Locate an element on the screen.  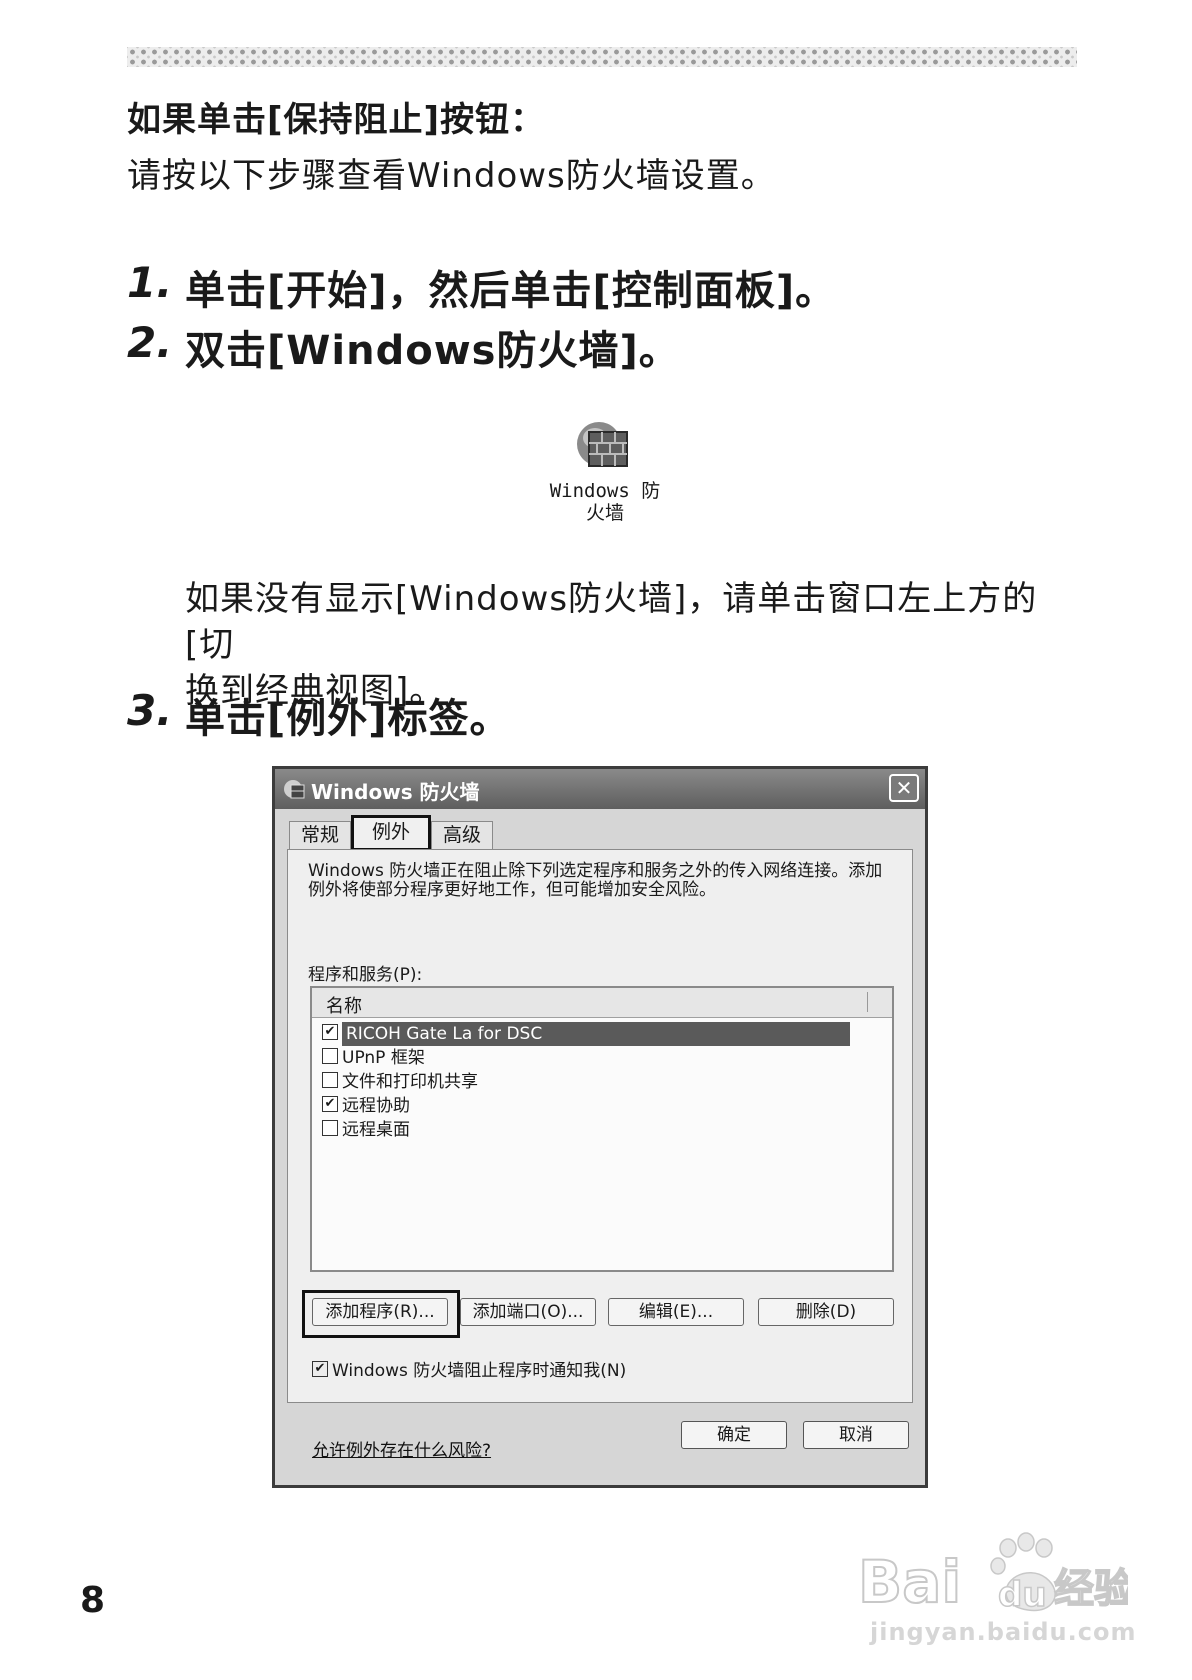
watermark-brand-du: du is located at coordinates (1022, 1595).